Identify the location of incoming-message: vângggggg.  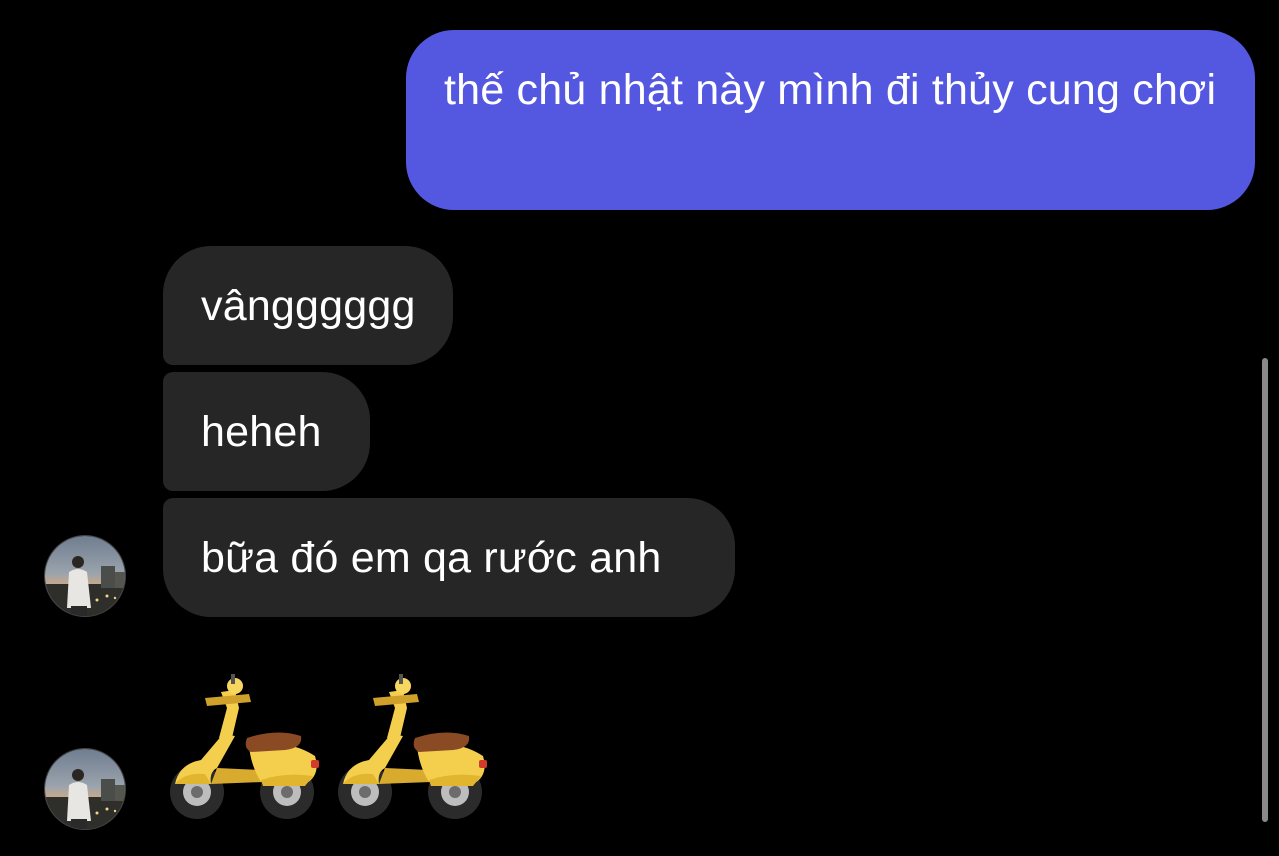
(308, 305).